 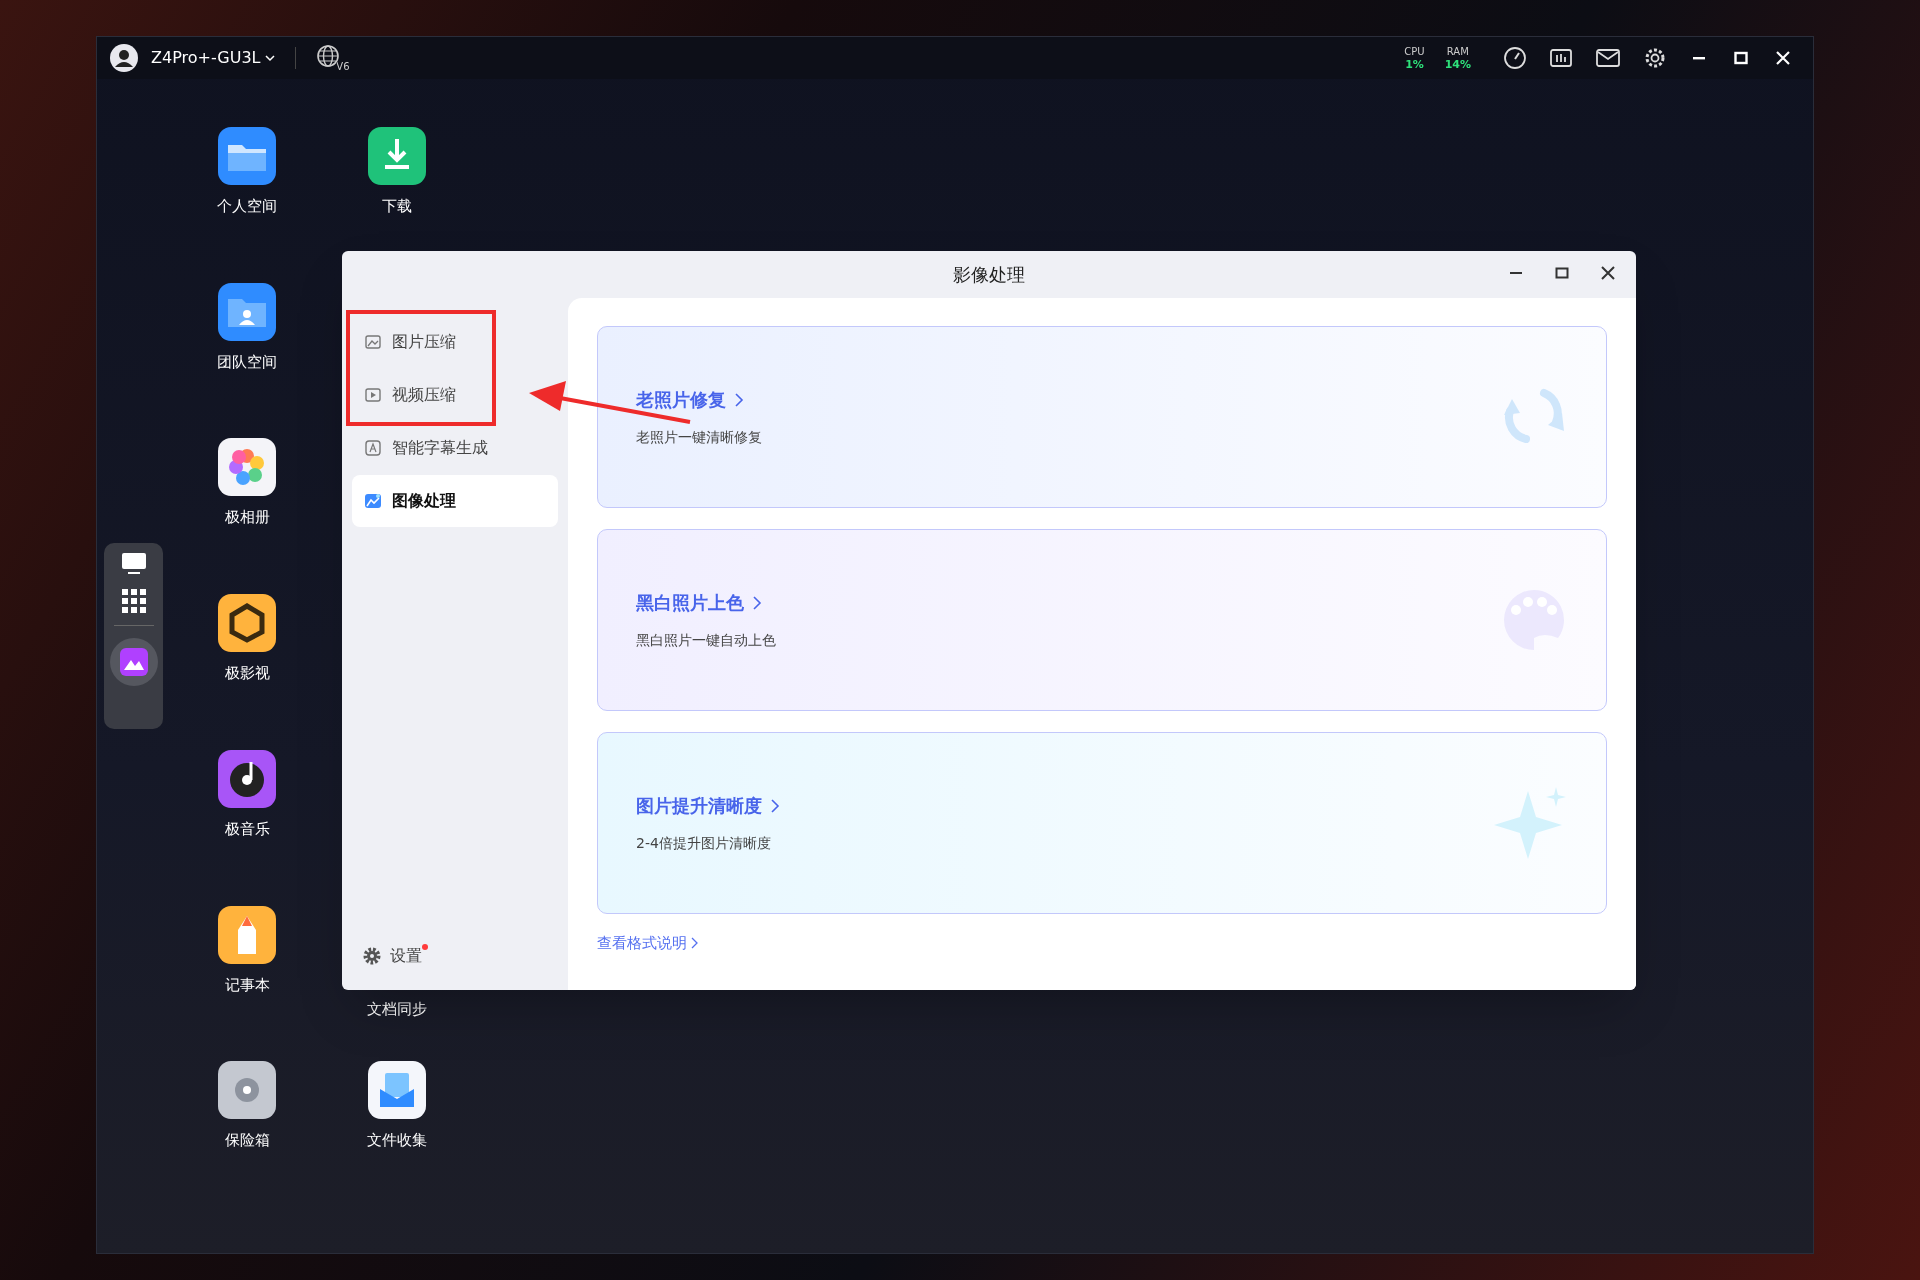 I want to click on monitor-chart-icon, so click(x=1561, y=58).